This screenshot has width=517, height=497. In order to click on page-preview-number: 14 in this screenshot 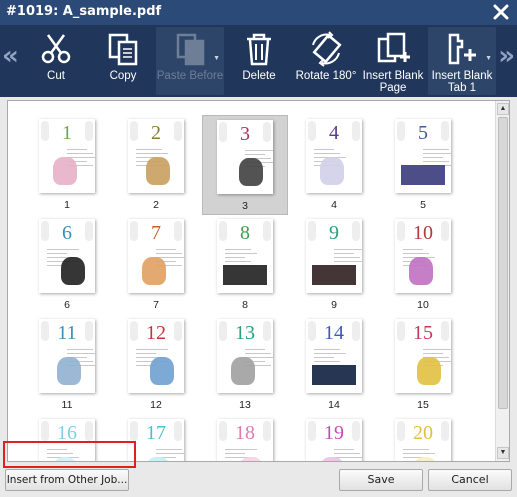, I will do `click(334, 333)`.